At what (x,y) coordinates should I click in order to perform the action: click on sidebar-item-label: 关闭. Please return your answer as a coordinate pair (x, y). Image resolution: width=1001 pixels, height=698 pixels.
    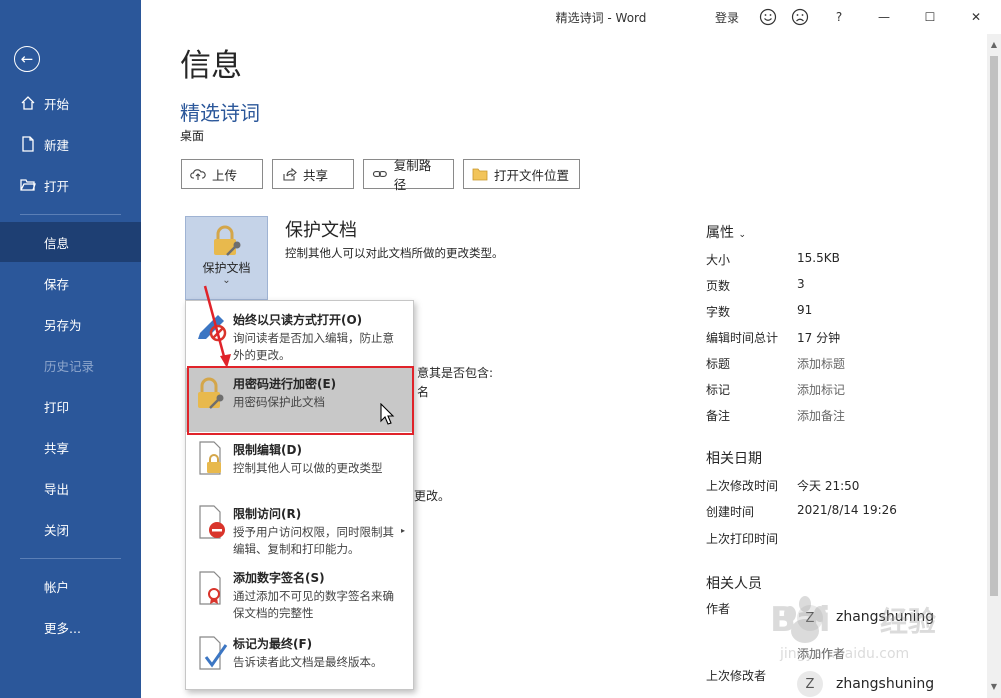
    Looking at the image, I should click on (57, 530).